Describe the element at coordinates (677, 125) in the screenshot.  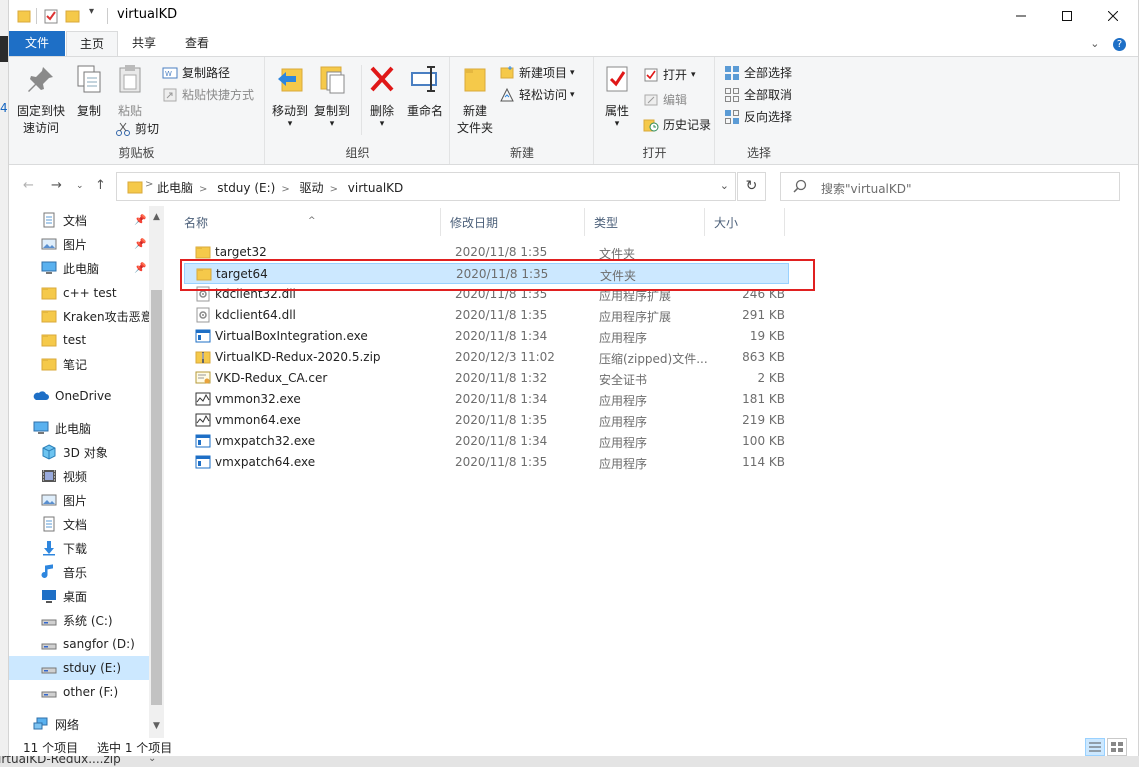
I see `history-button: 历史记录` at that location.